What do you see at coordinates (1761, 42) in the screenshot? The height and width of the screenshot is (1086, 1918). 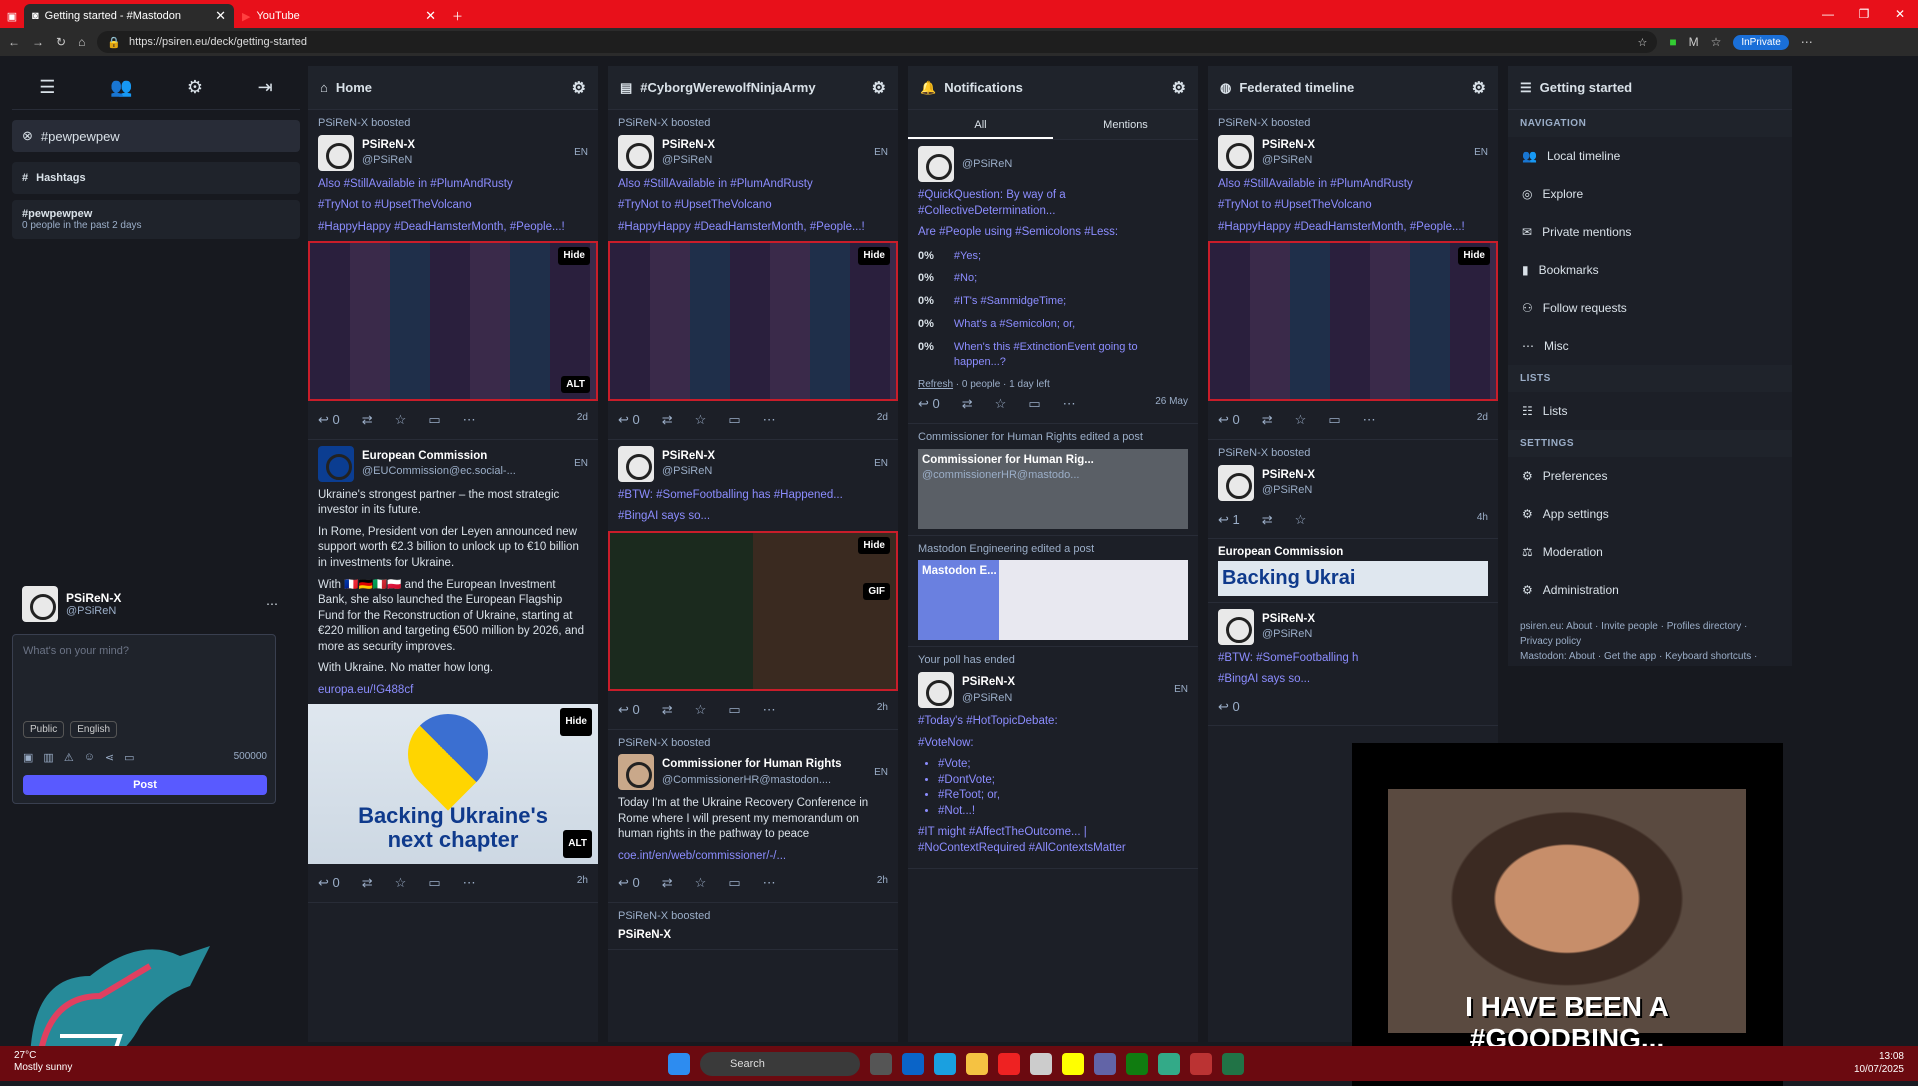 I see `inprivate-badge: InPrivate` at bounding box center [1761, 42].